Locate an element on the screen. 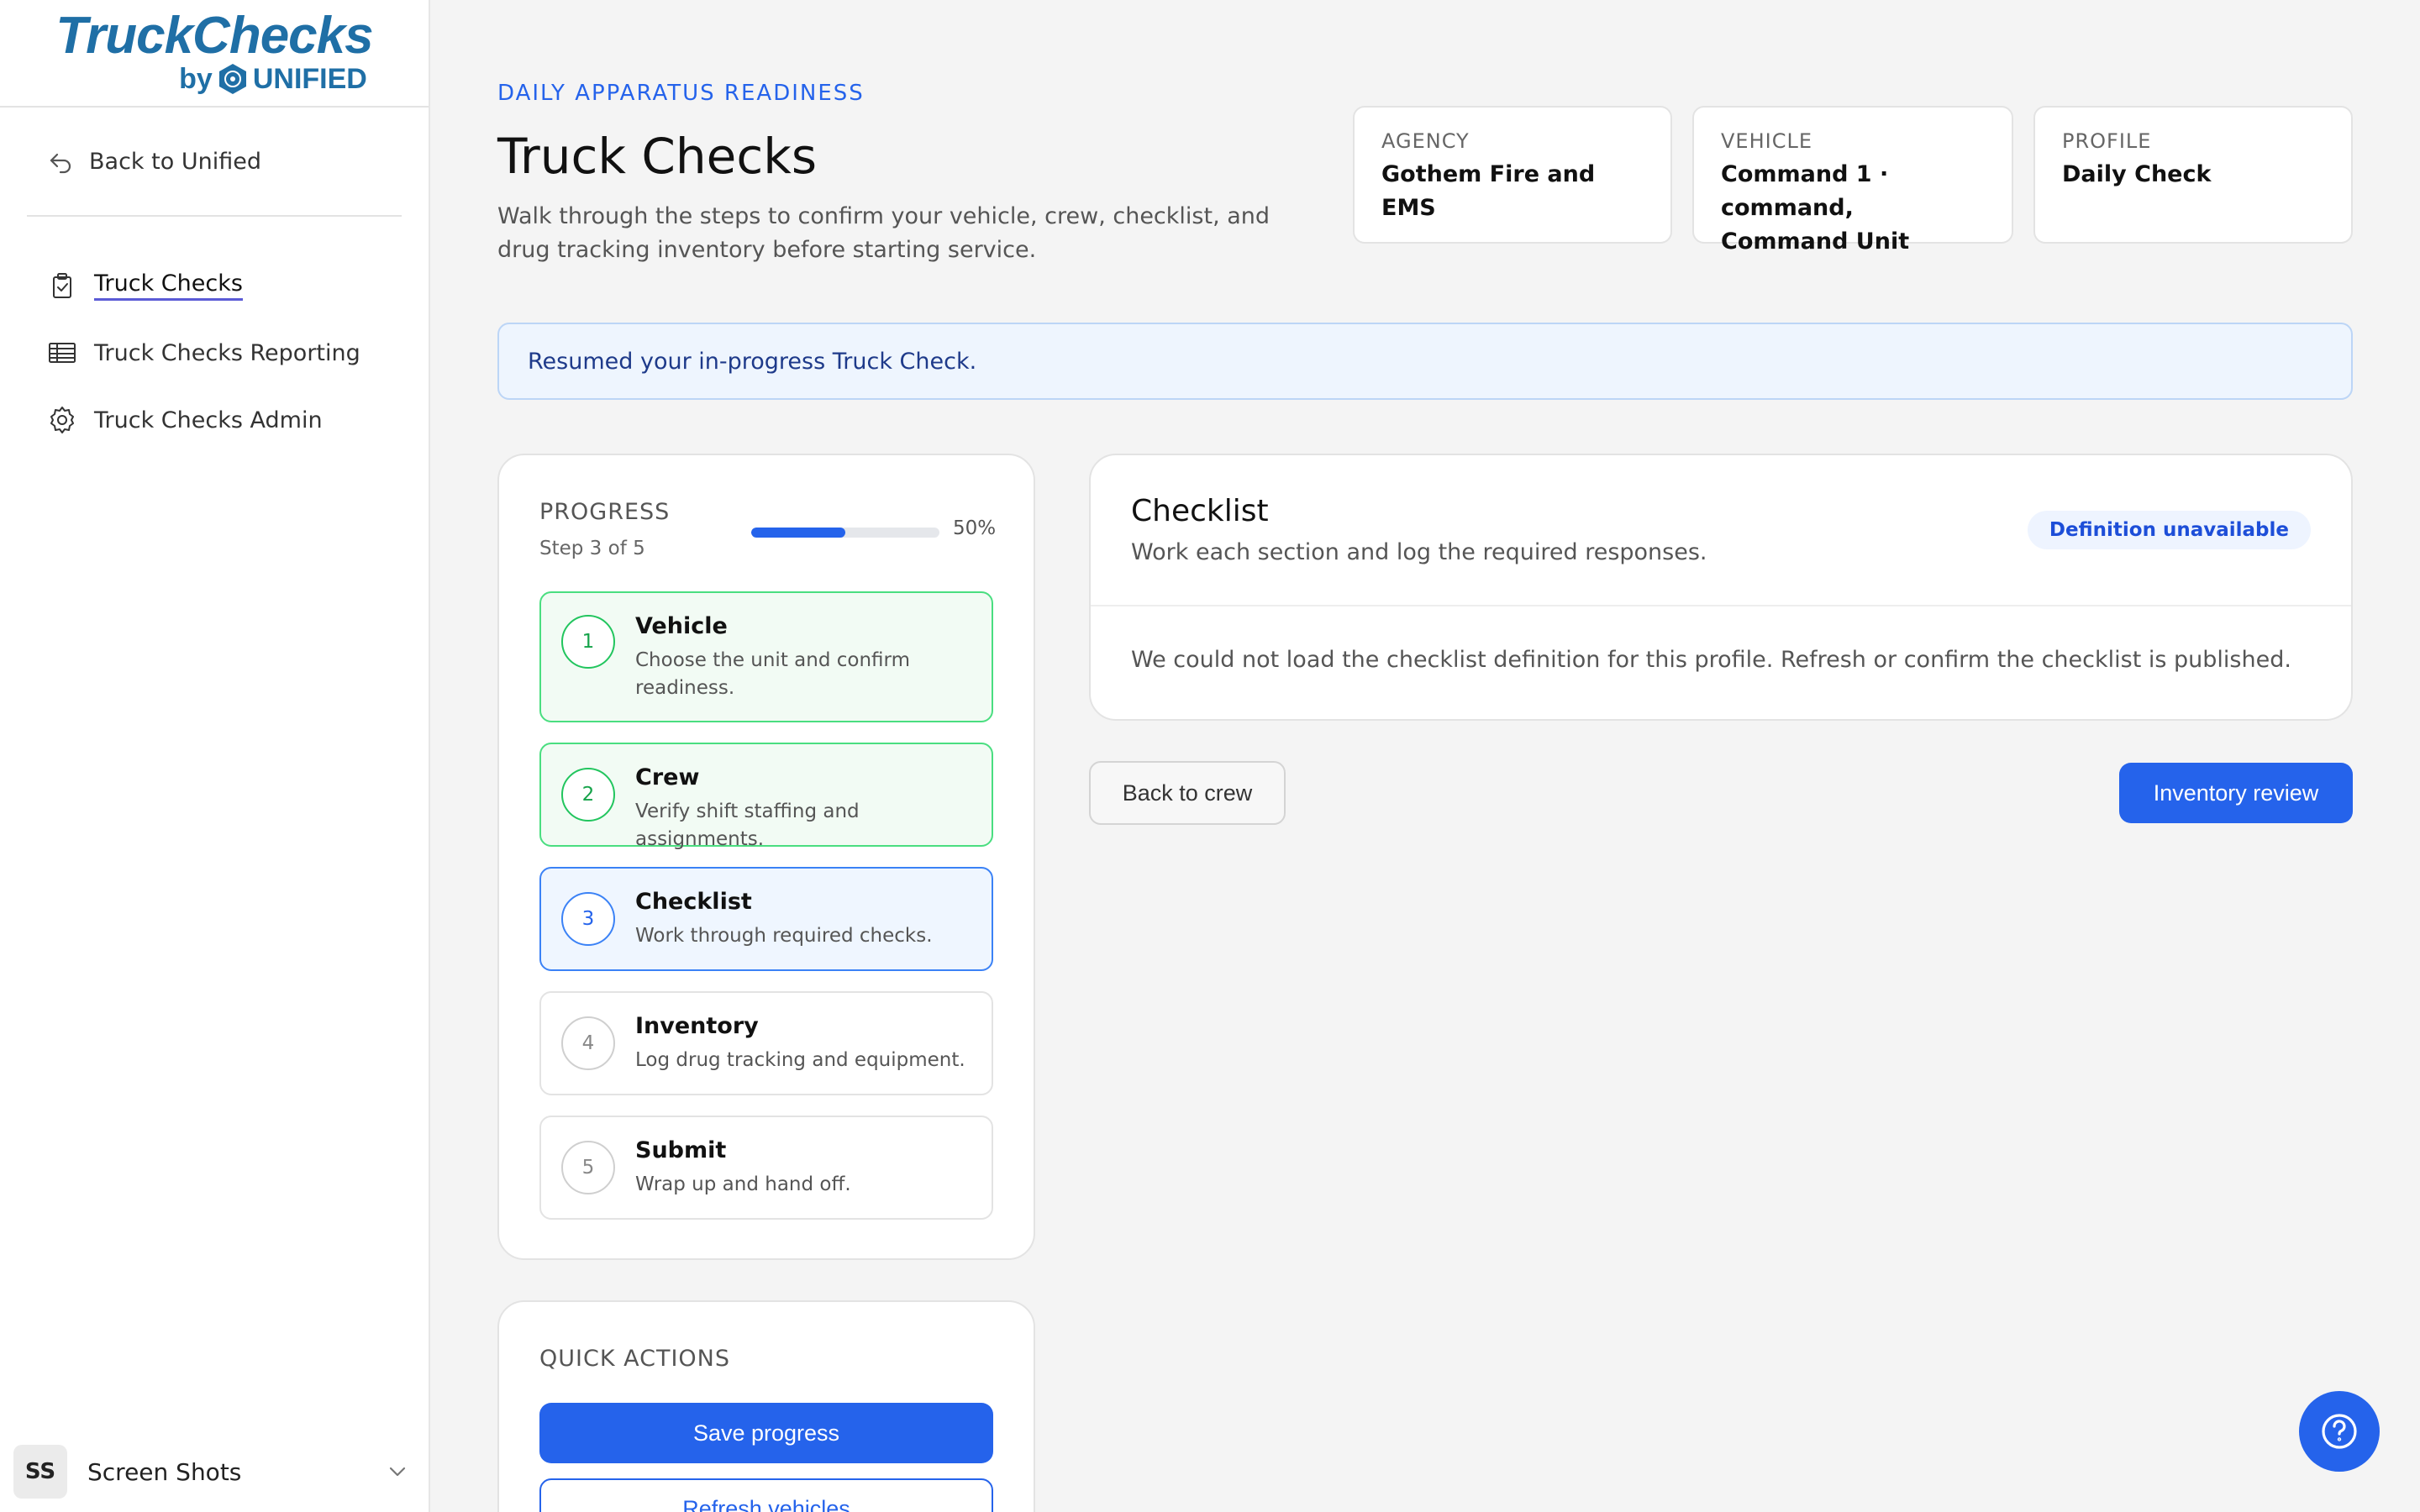  step-title: Inventory is located at coordinates (697, 1026).